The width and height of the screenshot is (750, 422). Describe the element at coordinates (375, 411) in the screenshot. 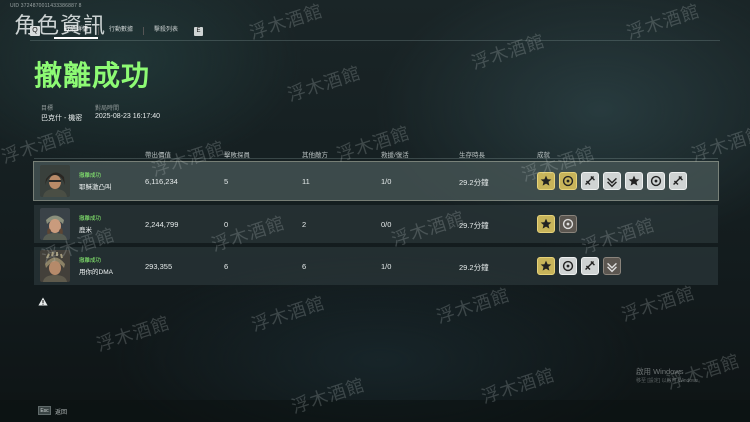

I see `footer-bar` at that location.